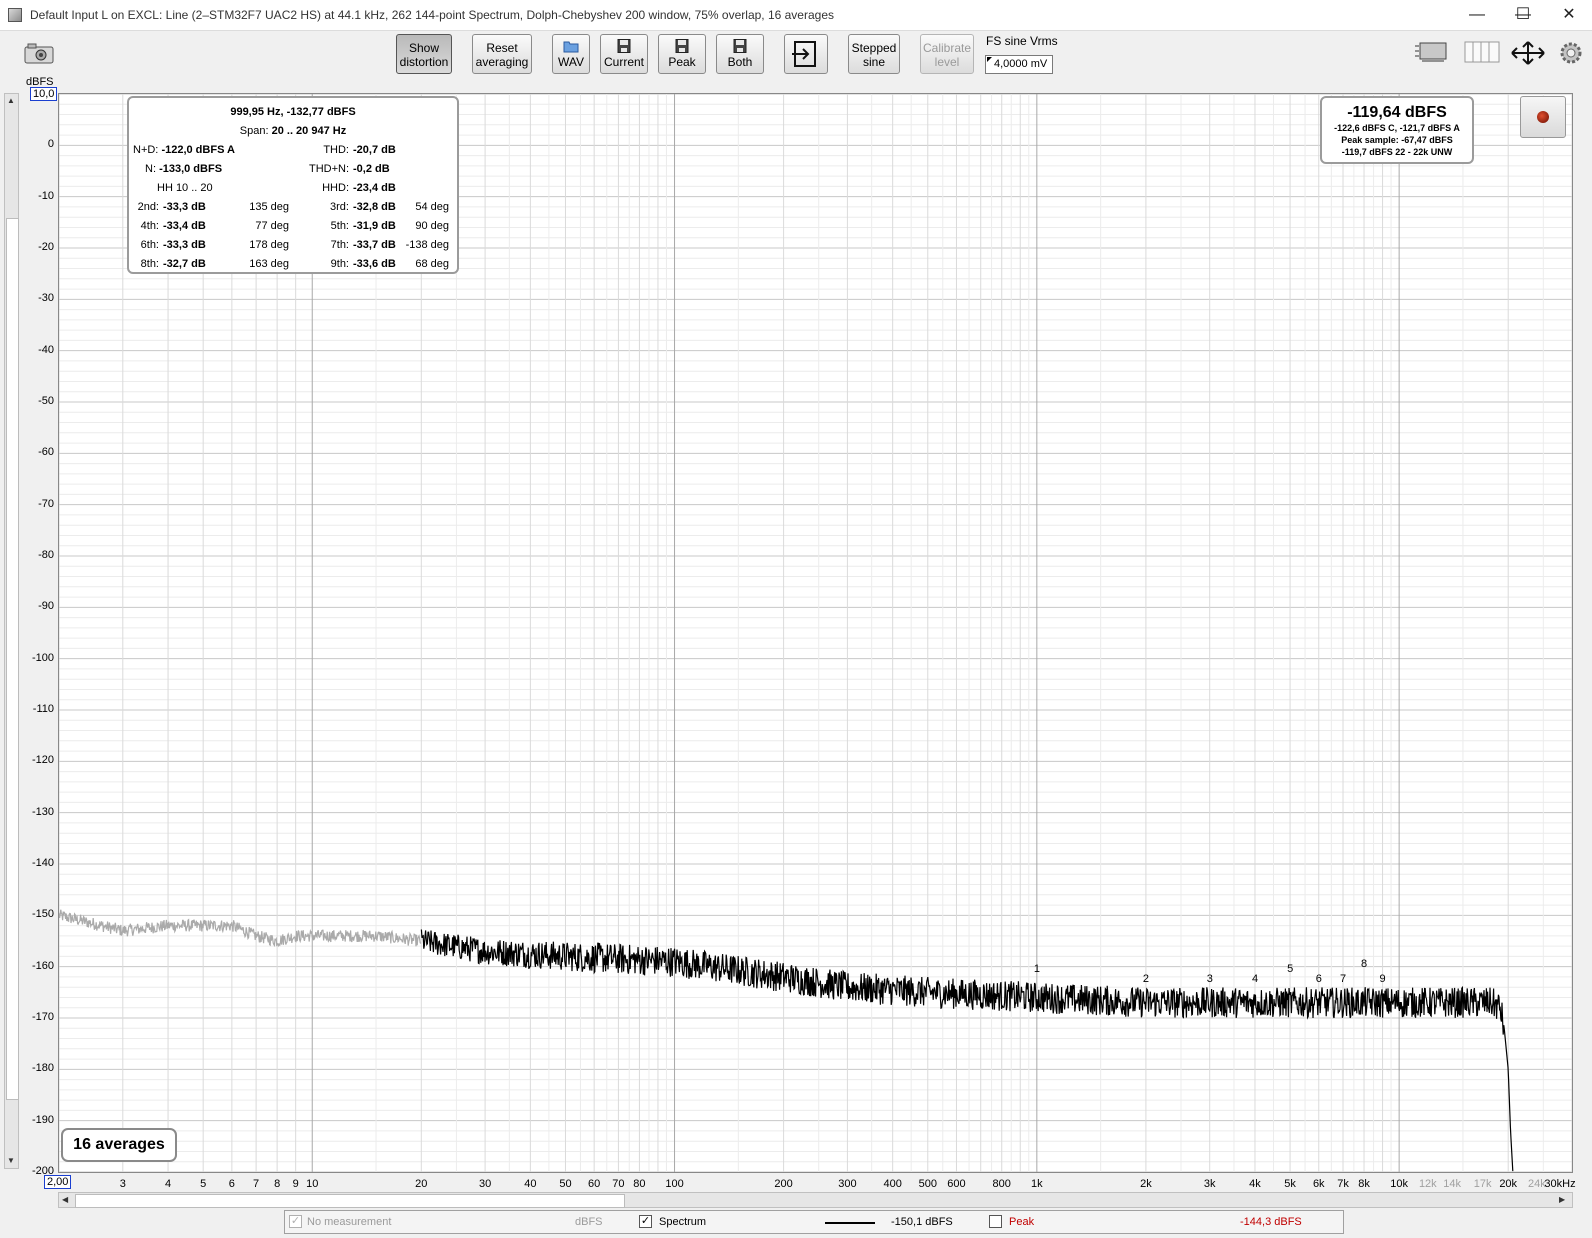  What do you see at coordinates (312, 1184) in the screenshot?
I see `x-tick-label: 10` at bounding box center [312, 1184].